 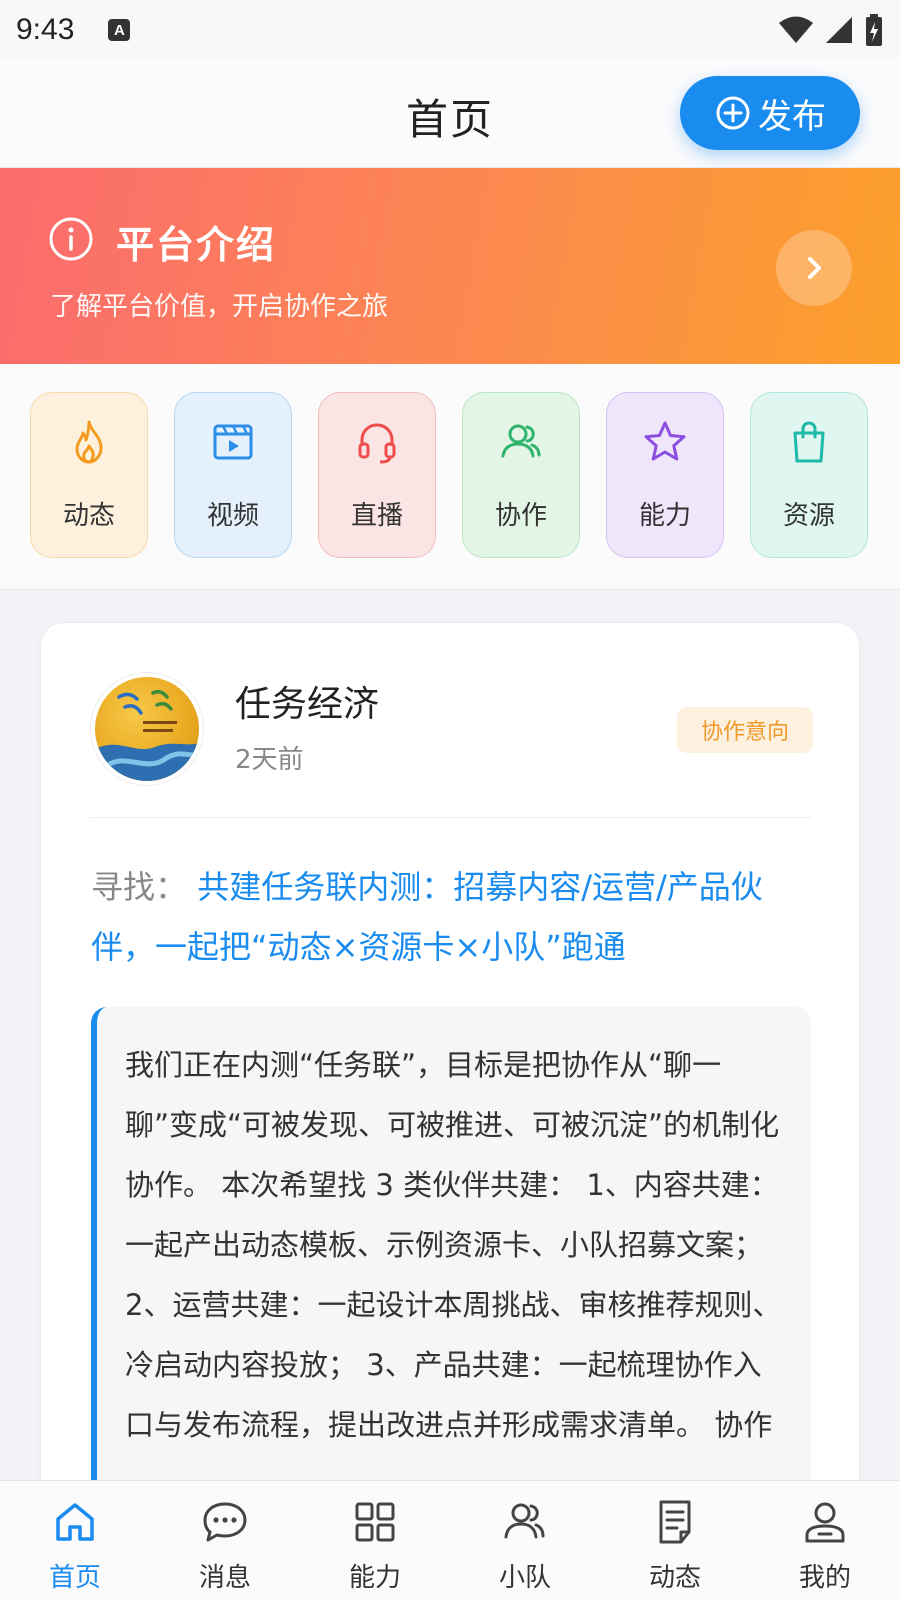 I want to click on top-header: 首页 发布, so click(x=450, y=114).